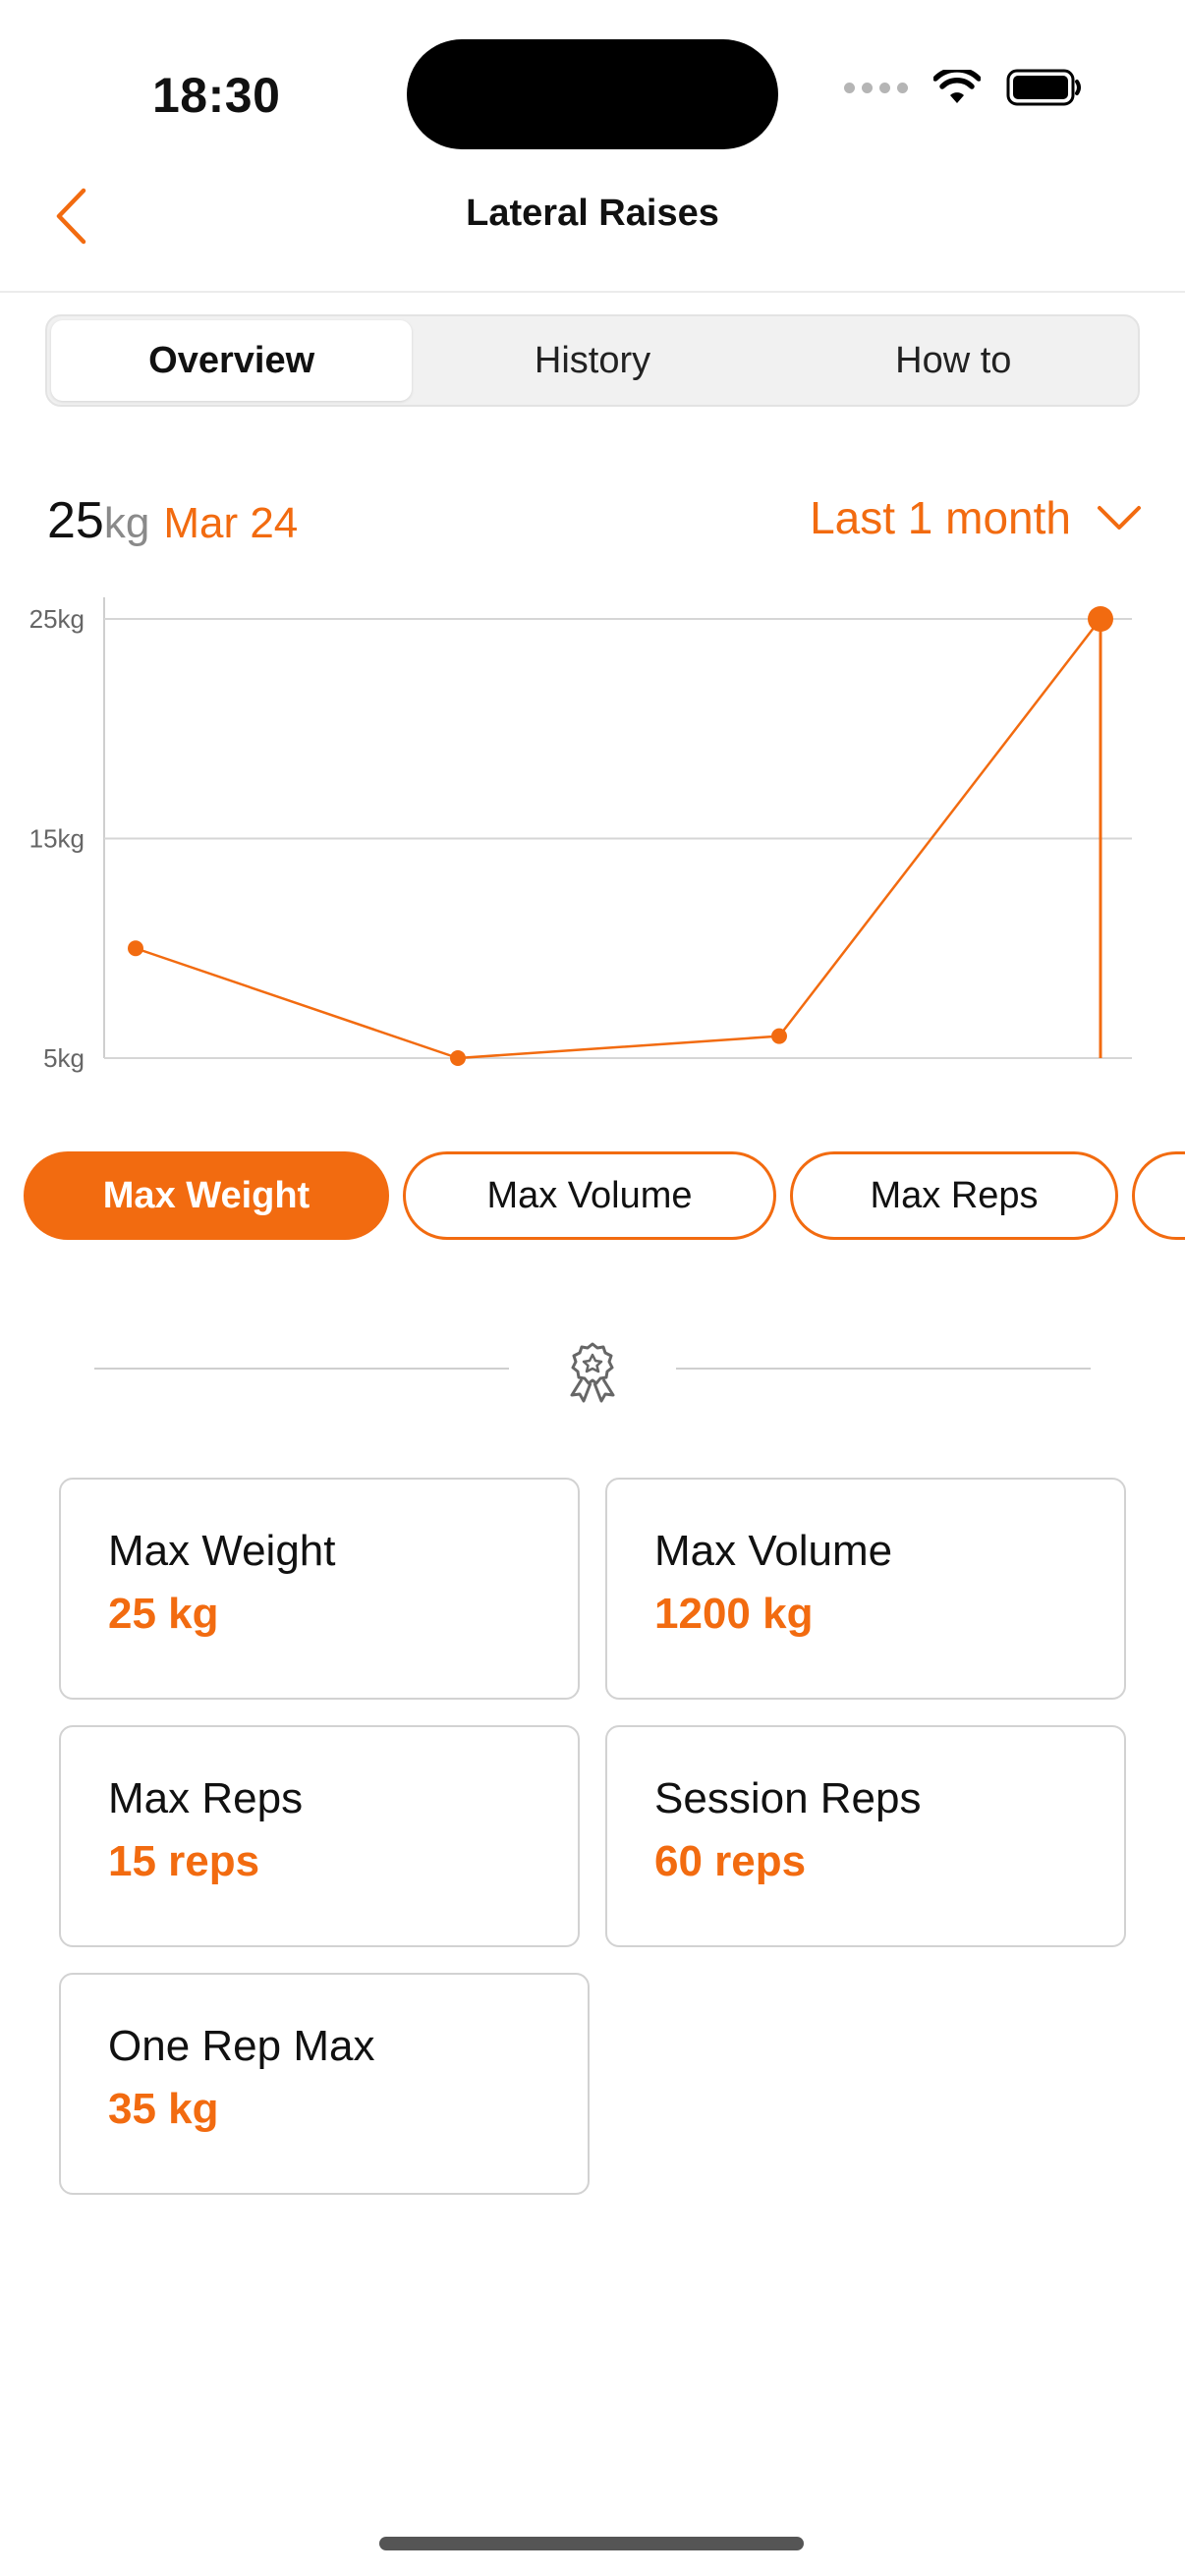 The height and width of the screenshot is (2576, 1185). What do you see at coordinates (866, 1589) in the screenshot?
I see `stat-card-max-volume: Max Volume 1200 kg` at bounding box center [866, 1589].